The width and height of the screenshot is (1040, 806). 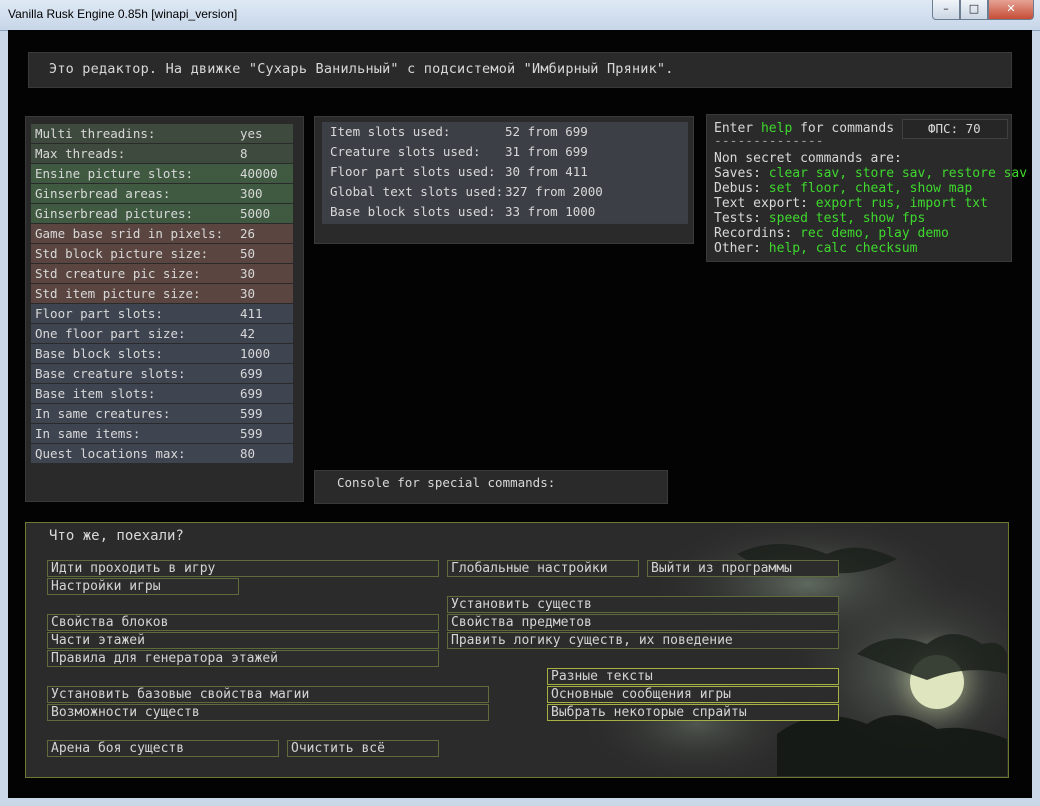 I want to click on fps-counter: ФПС: 70, so click(x=955, y=129).